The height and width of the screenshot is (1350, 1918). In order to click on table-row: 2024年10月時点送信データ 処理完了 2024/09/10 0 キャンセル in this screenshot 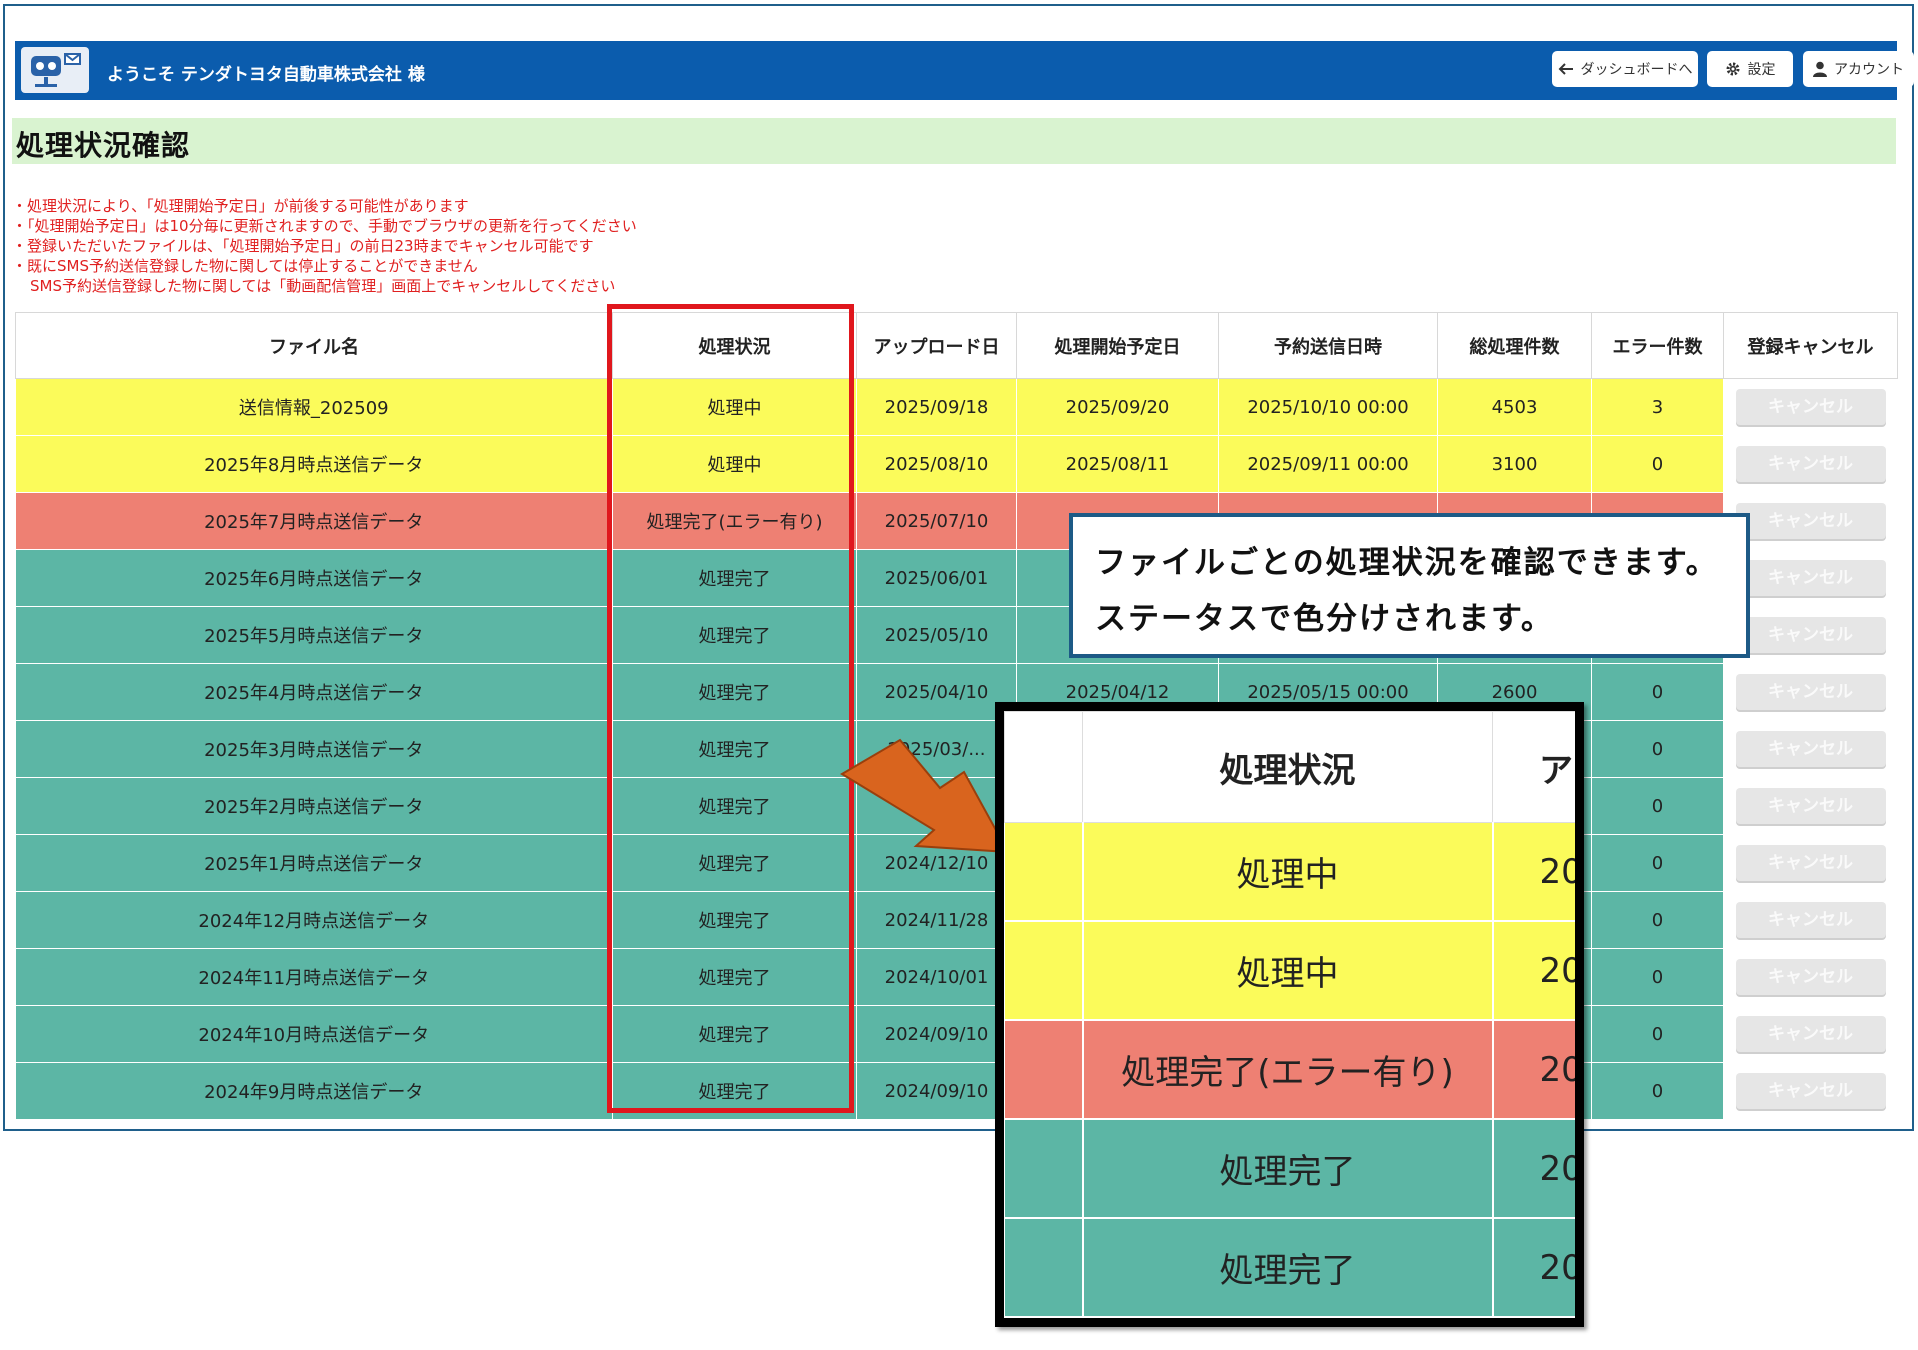, I will do `click(956, 1034)`.